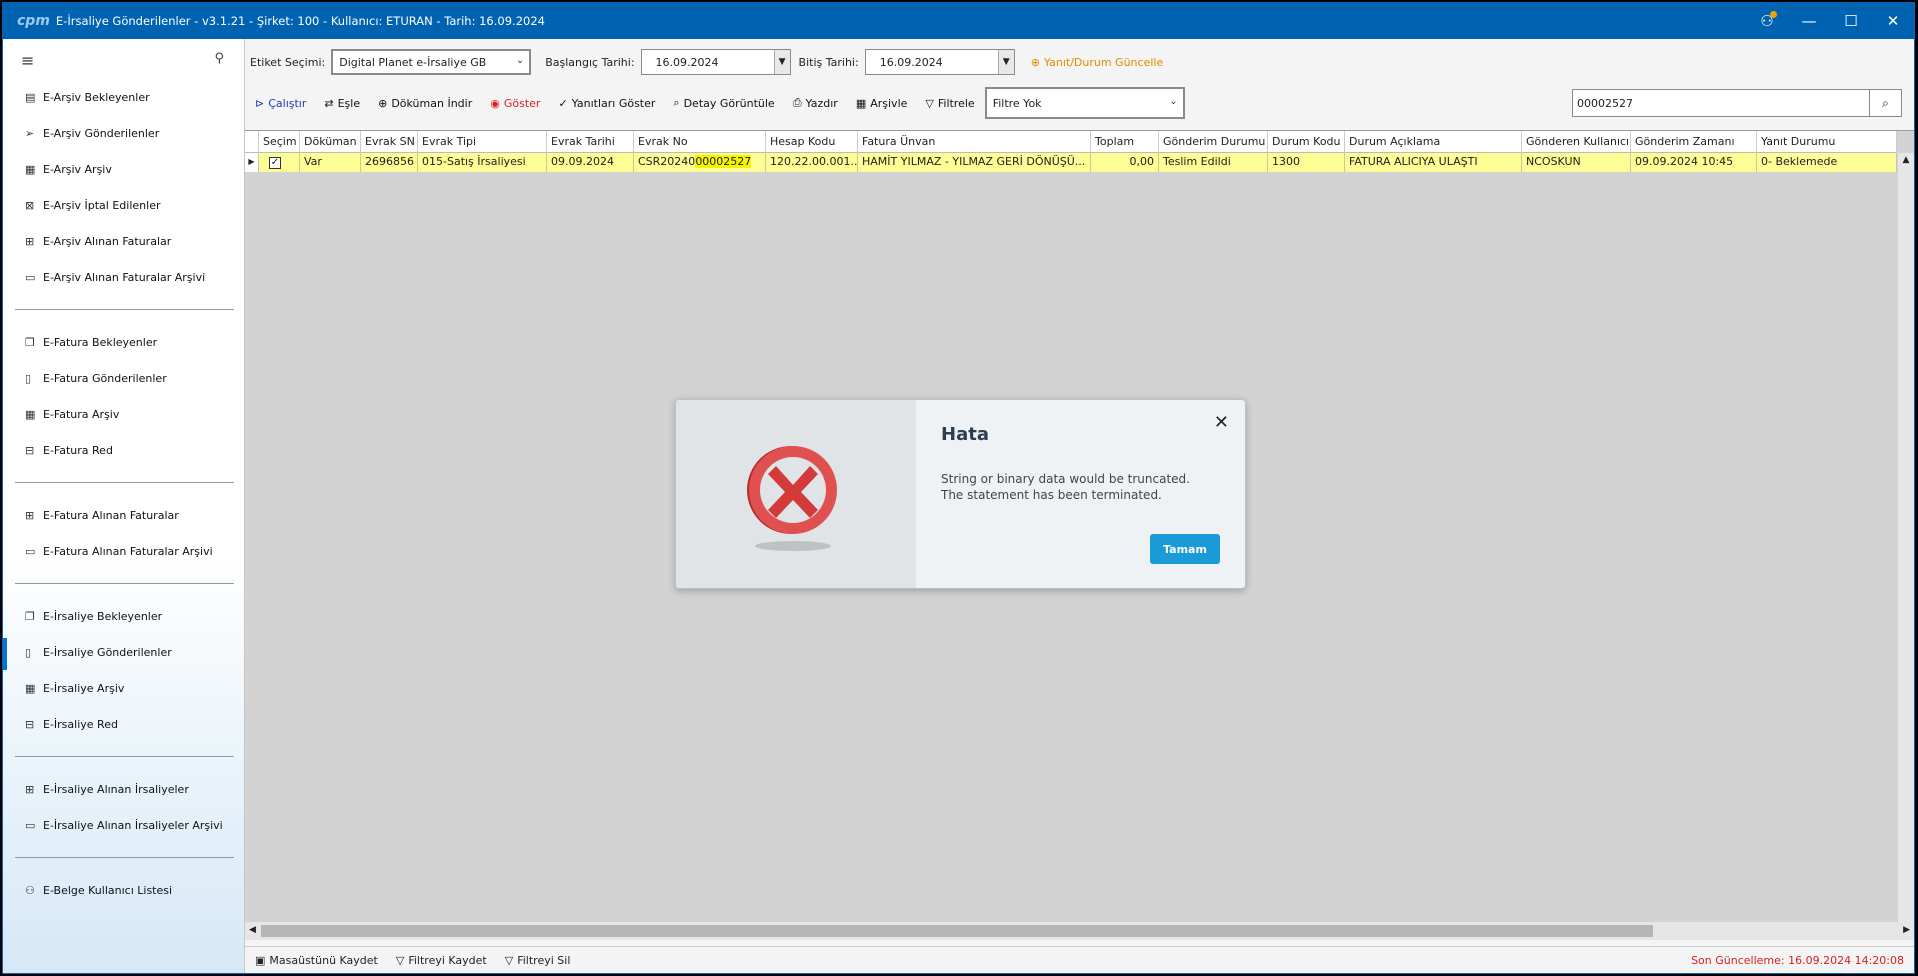 Image resolution: width=1918 pixels, height=976 pixels. I want to click on cell-dokuman: Var, so click(330, 162).